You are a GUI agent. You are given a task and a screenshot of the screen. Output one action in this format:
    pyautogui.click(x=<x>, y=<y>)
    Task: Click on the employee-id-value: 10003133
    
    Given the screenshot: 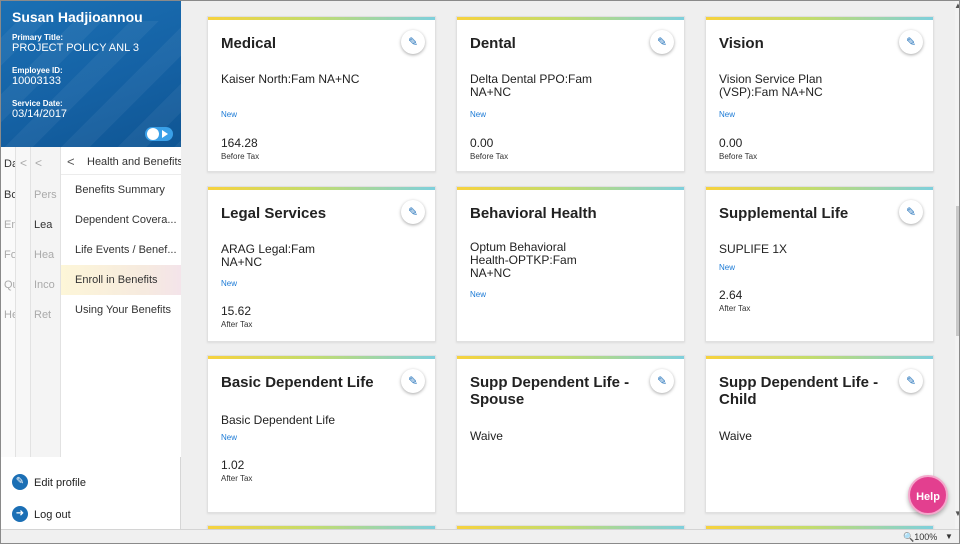 What is the action you would take?
    pyautogui.click(x=36, y=81)
    